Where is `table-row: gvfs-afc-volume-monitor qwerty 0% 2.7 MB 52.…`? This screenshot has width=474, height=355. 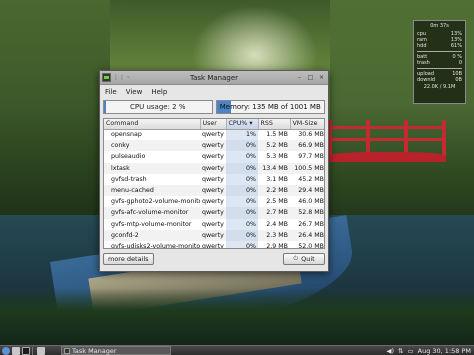
table-row: gvfs-afc-volume-monitor qwerty 0% 2.7 MB 52.… is located at coordinates (214, 213).